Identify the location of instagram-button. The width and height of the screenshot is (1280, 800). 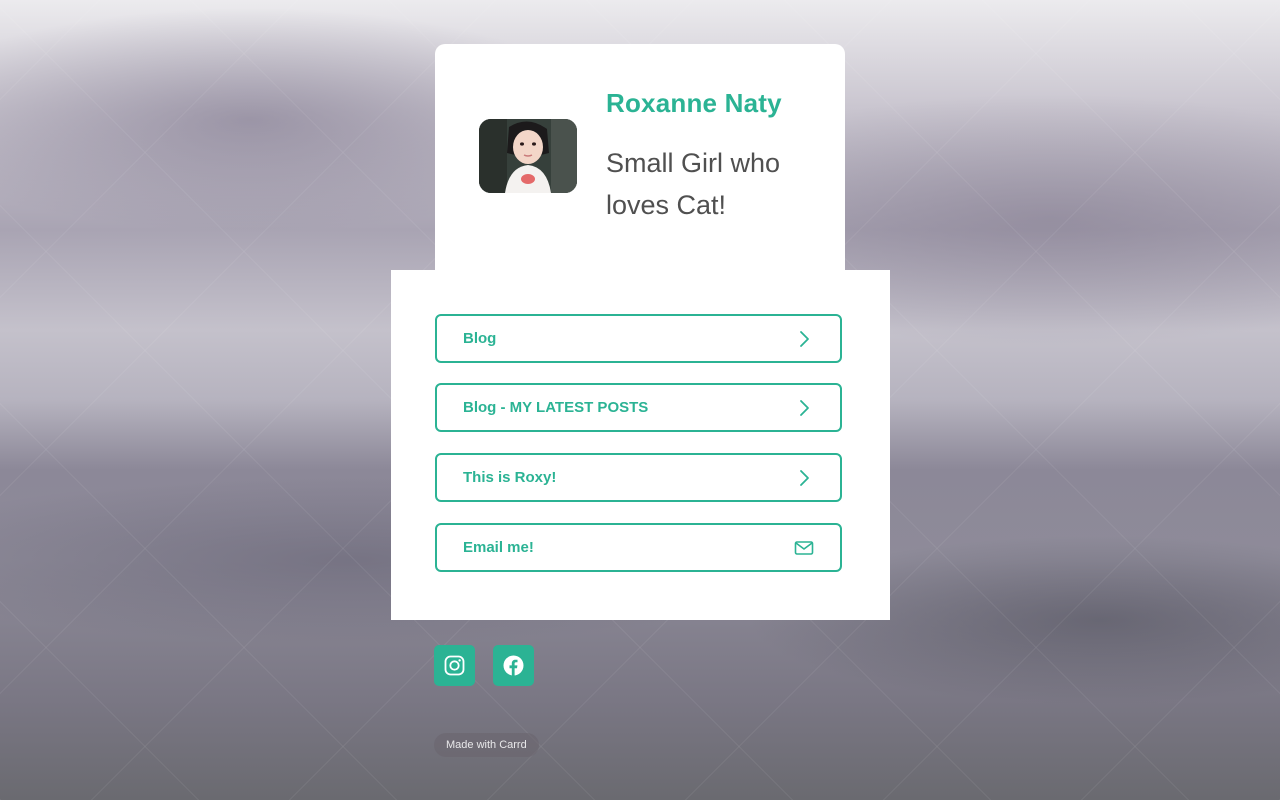
(454, 665).